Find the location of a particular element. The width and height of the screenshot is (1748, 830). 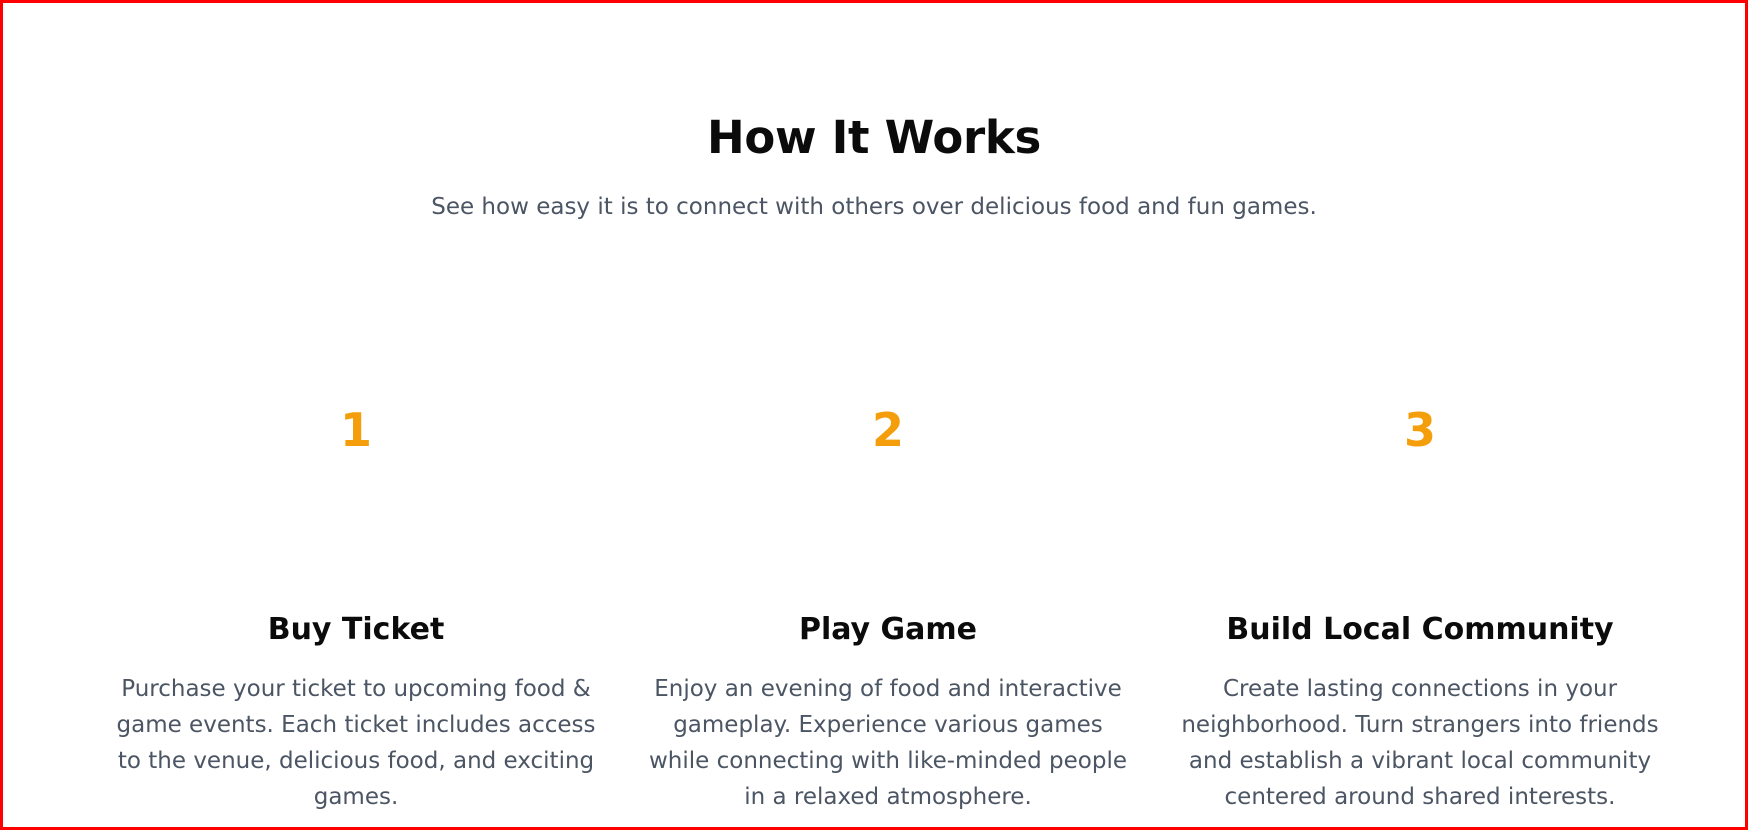

step-number: 1 is located at coordinates (355, 430).